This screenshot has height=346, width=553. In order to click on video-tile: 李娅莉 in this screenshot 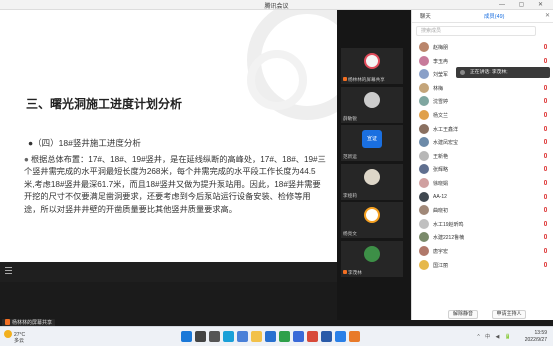, I will do `click(372, 181)`.